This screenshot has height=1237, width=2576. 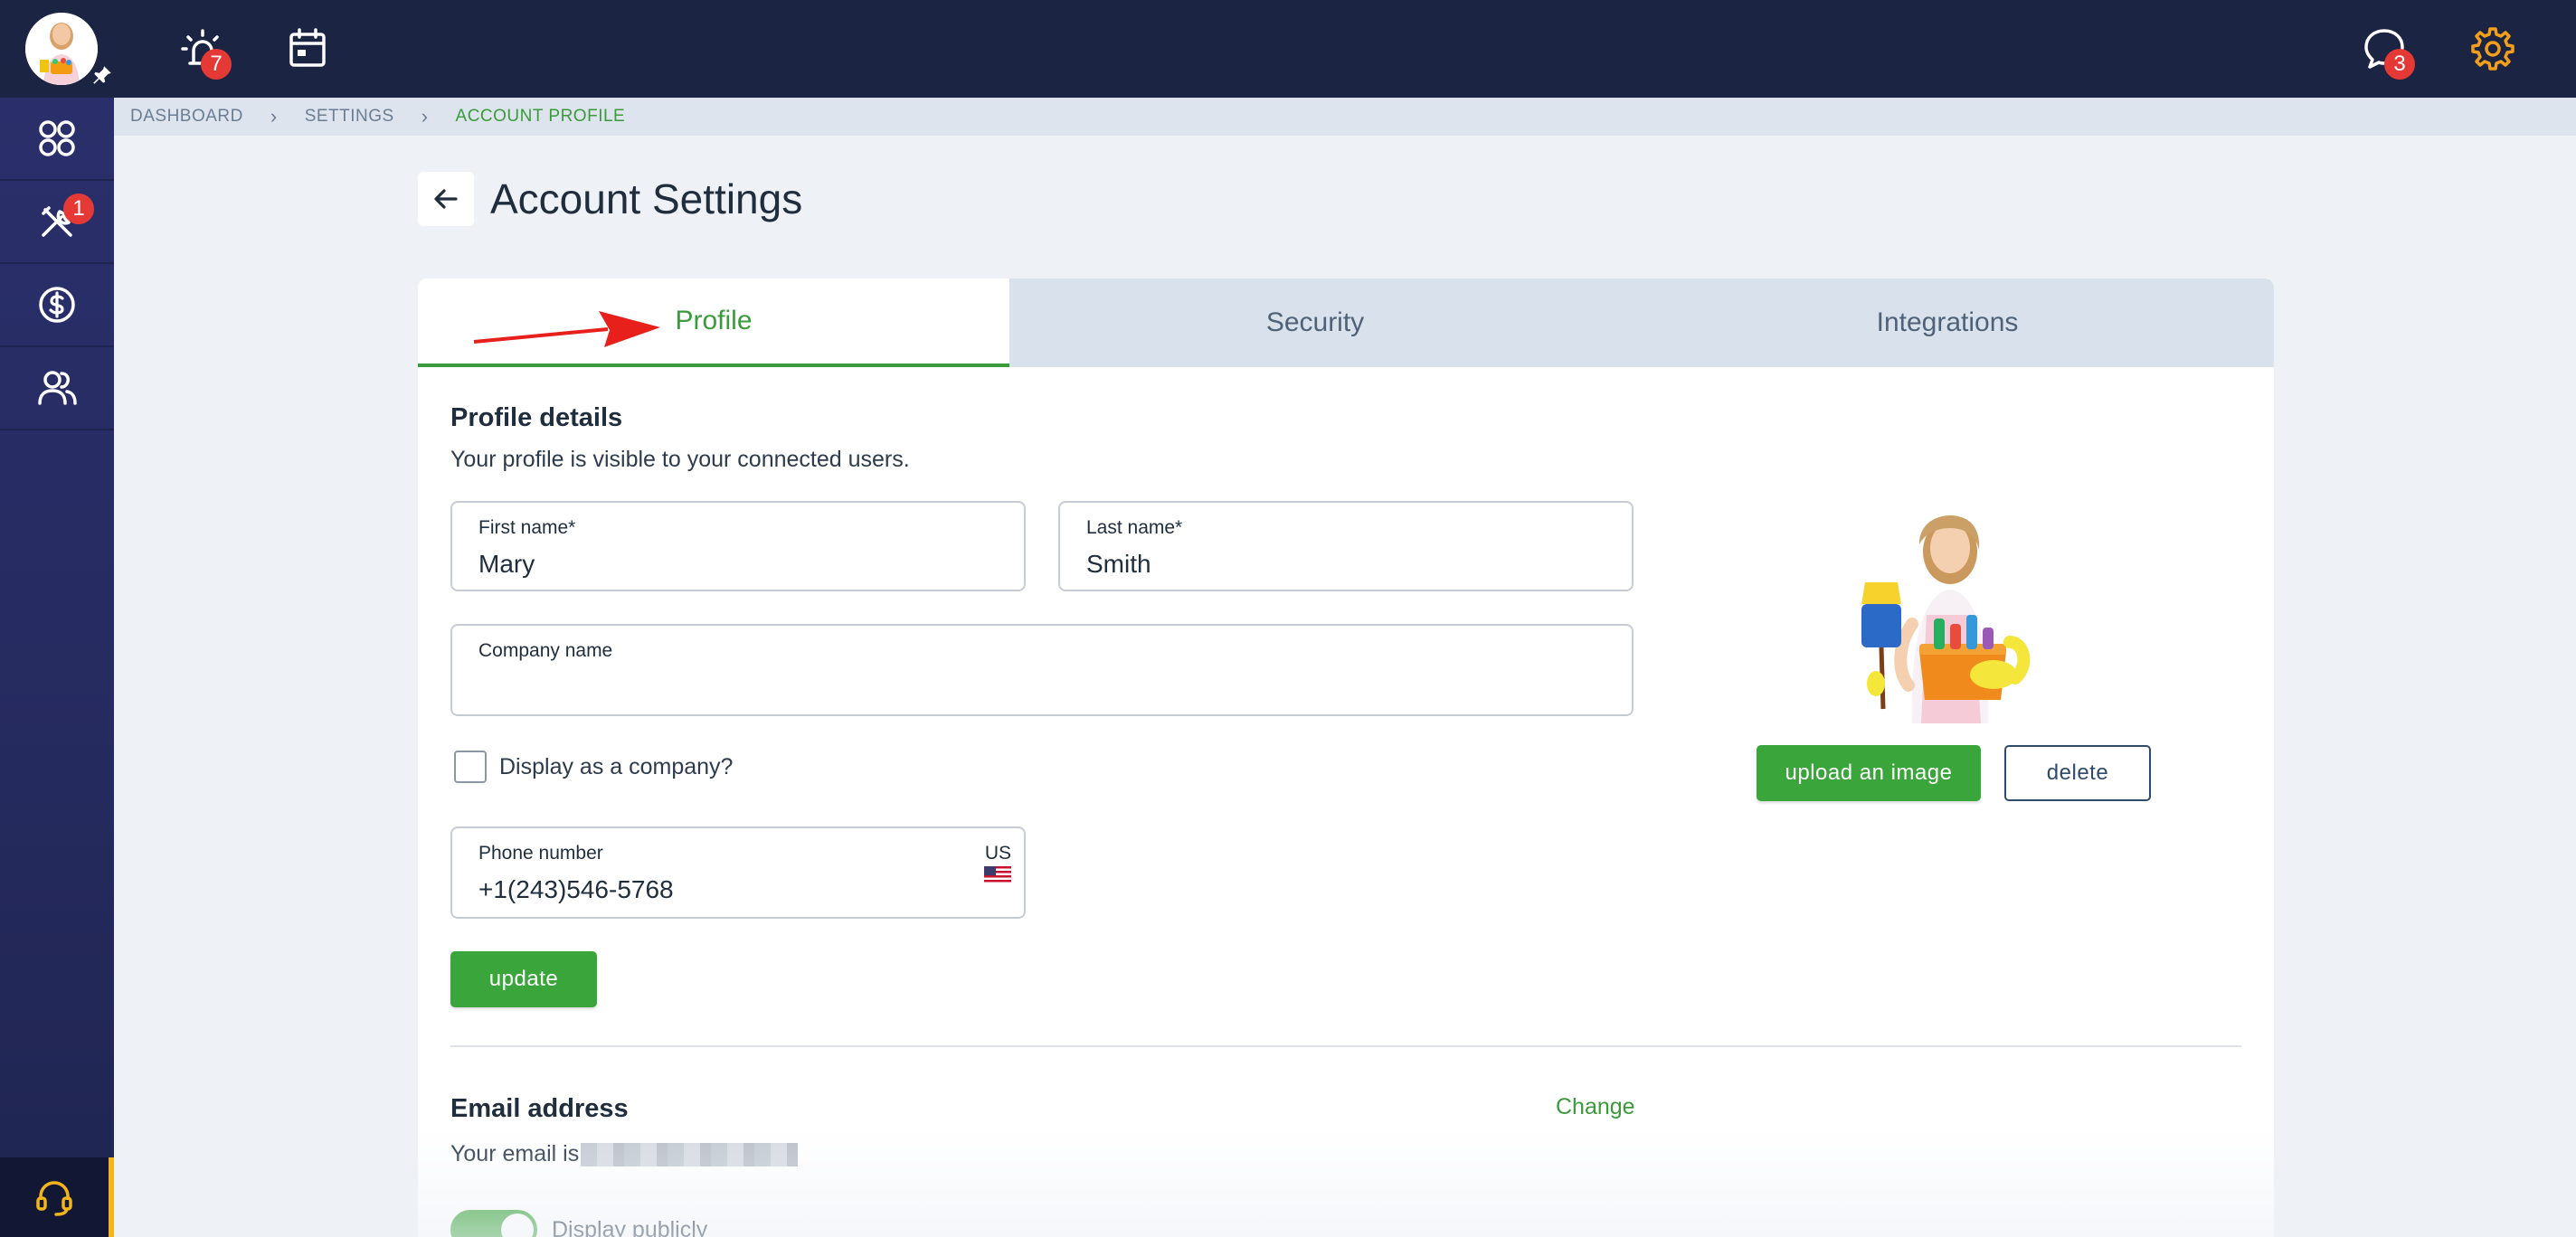 I want to click on sidebar-item-users, so click(x=57, y=389).